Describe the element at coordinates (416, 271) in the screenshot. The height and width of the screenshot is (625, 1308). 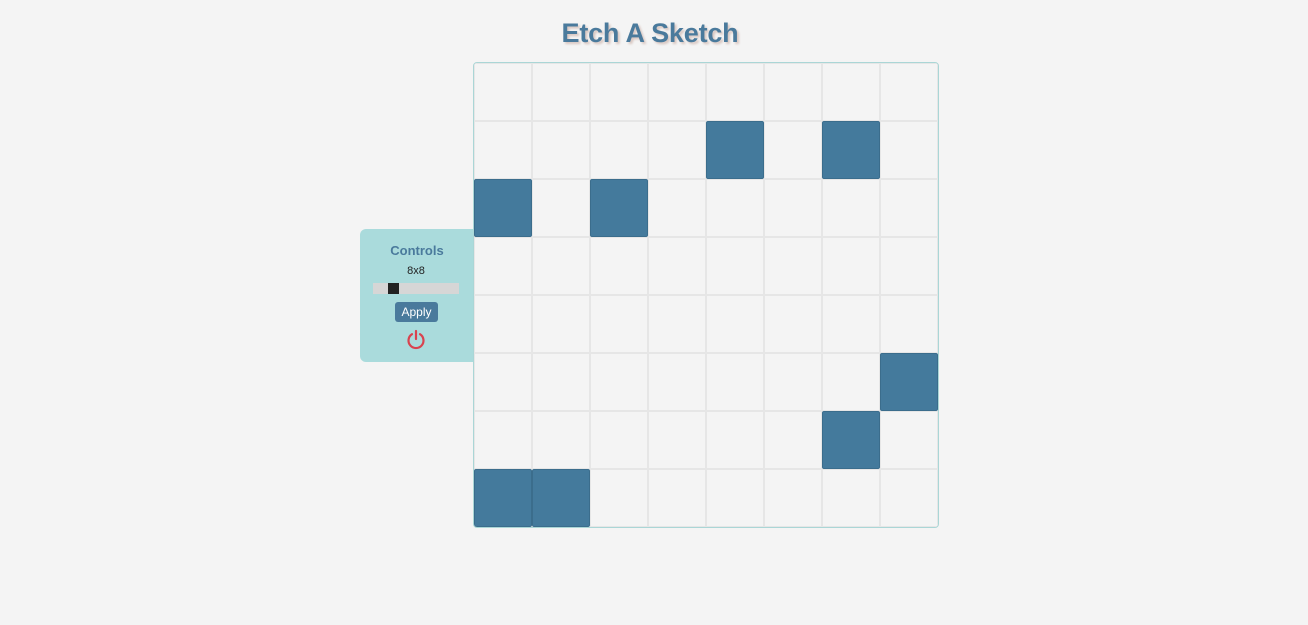
I see `grid-size-label: 8x8` at that location.